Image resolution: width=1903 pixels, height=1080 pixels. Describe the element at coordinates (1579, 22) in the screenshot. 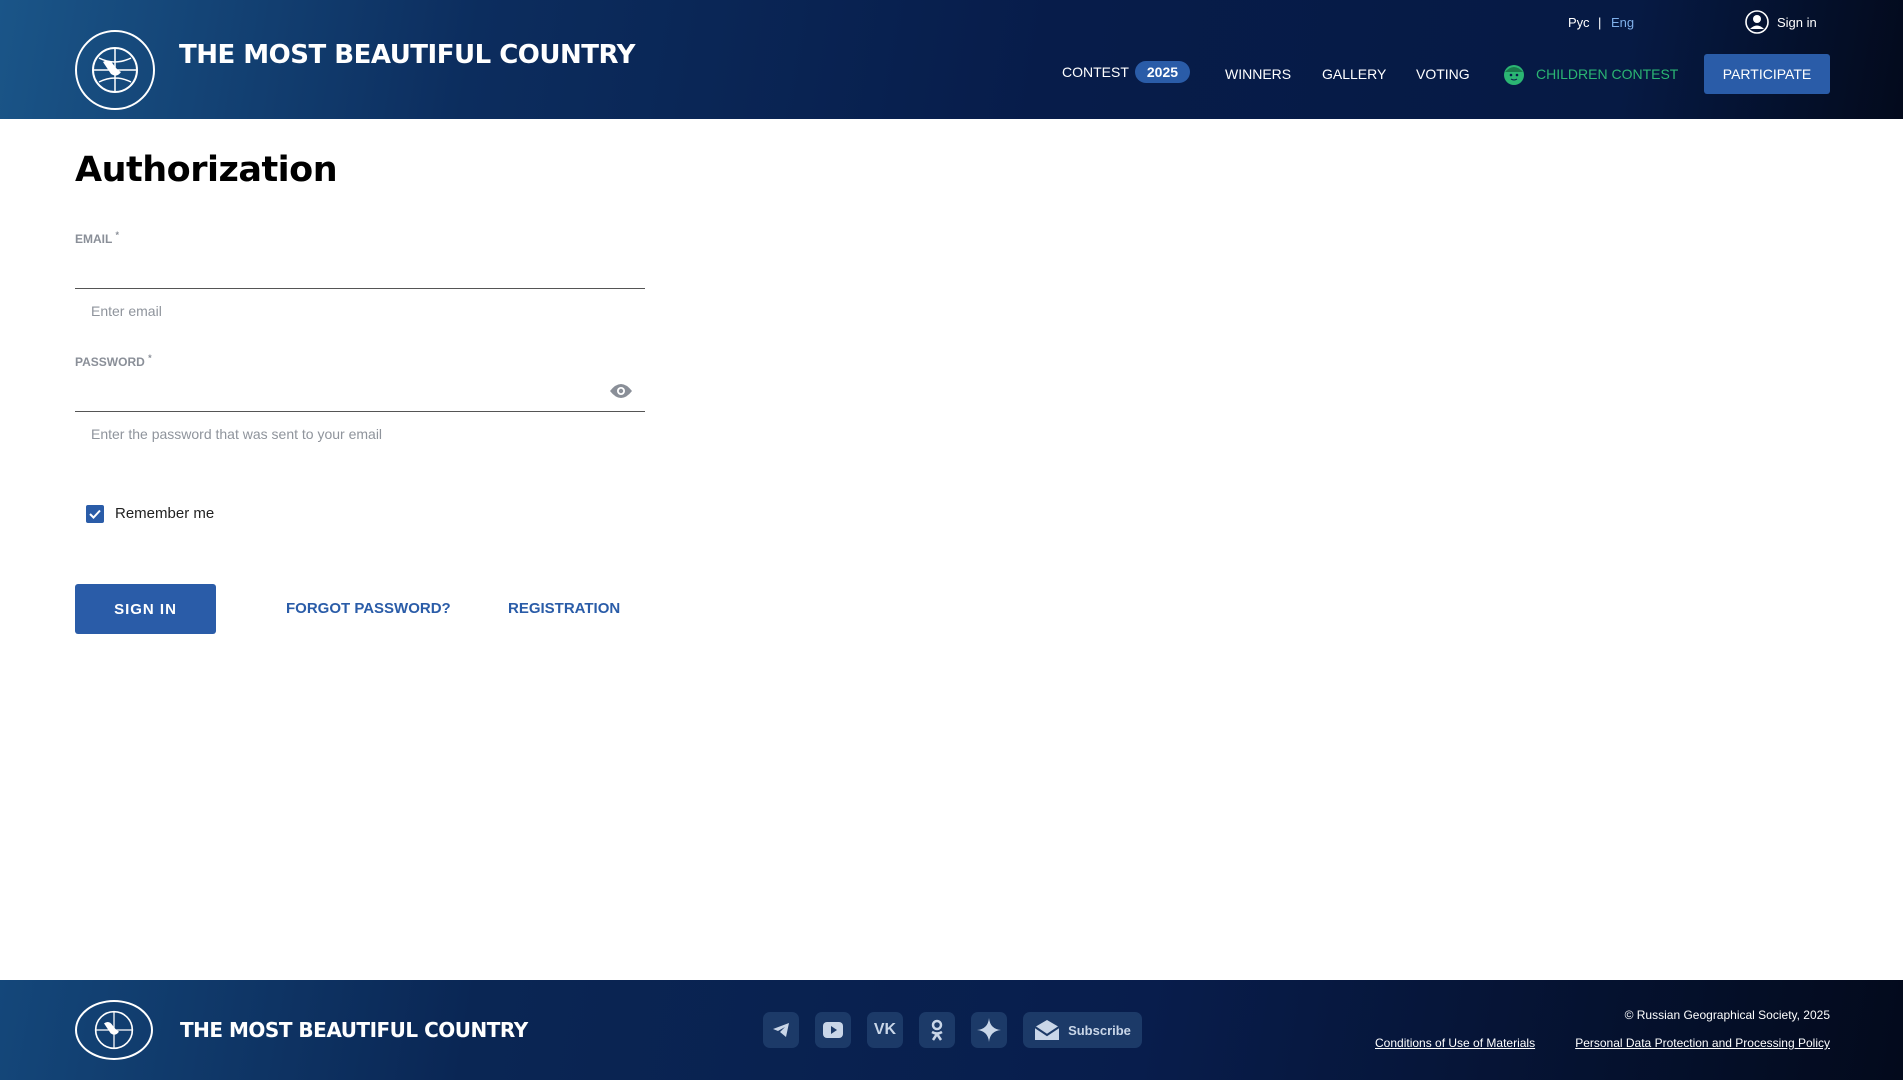

I see `lang-ru: Рус` at that location.